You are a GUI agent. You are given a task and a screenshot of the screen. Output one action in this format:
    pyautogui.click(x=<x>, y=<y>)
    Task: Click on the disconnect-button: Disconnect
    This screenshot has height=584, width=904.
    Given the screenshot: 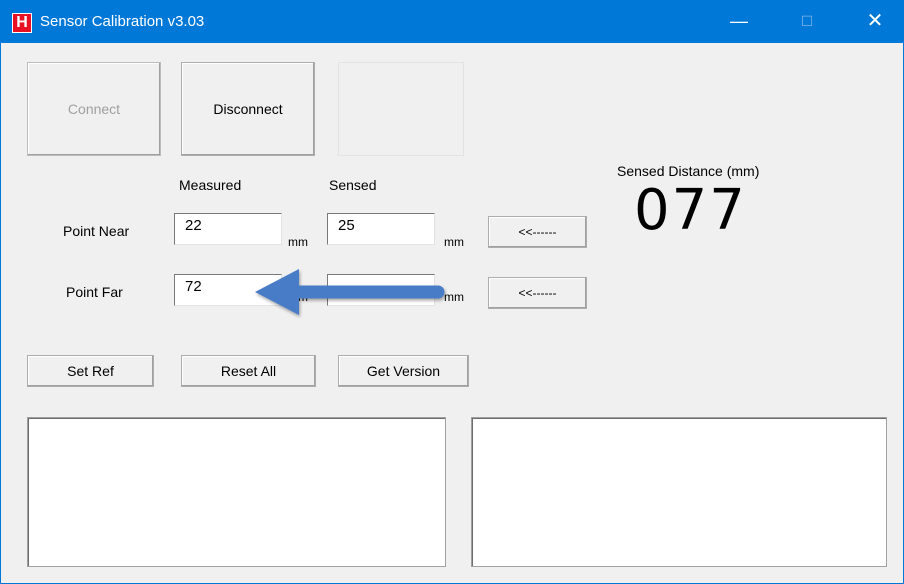 What is the action you would take?
    pyautogui.click(x=248, y=109)
    